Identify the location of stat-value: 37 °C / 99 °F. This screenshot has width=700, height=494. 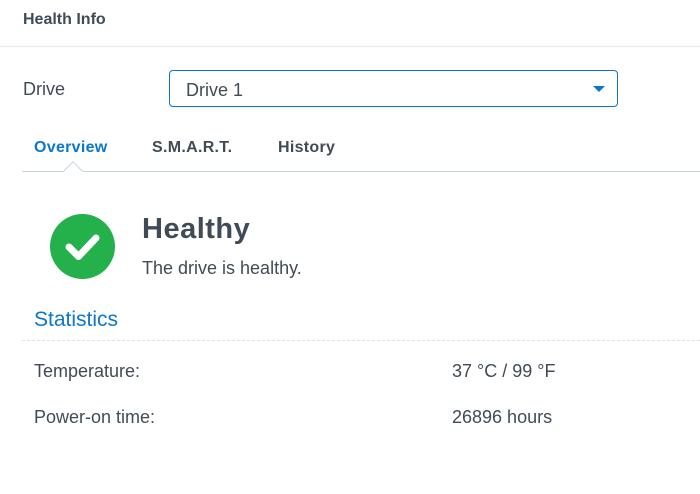
(504, 371).